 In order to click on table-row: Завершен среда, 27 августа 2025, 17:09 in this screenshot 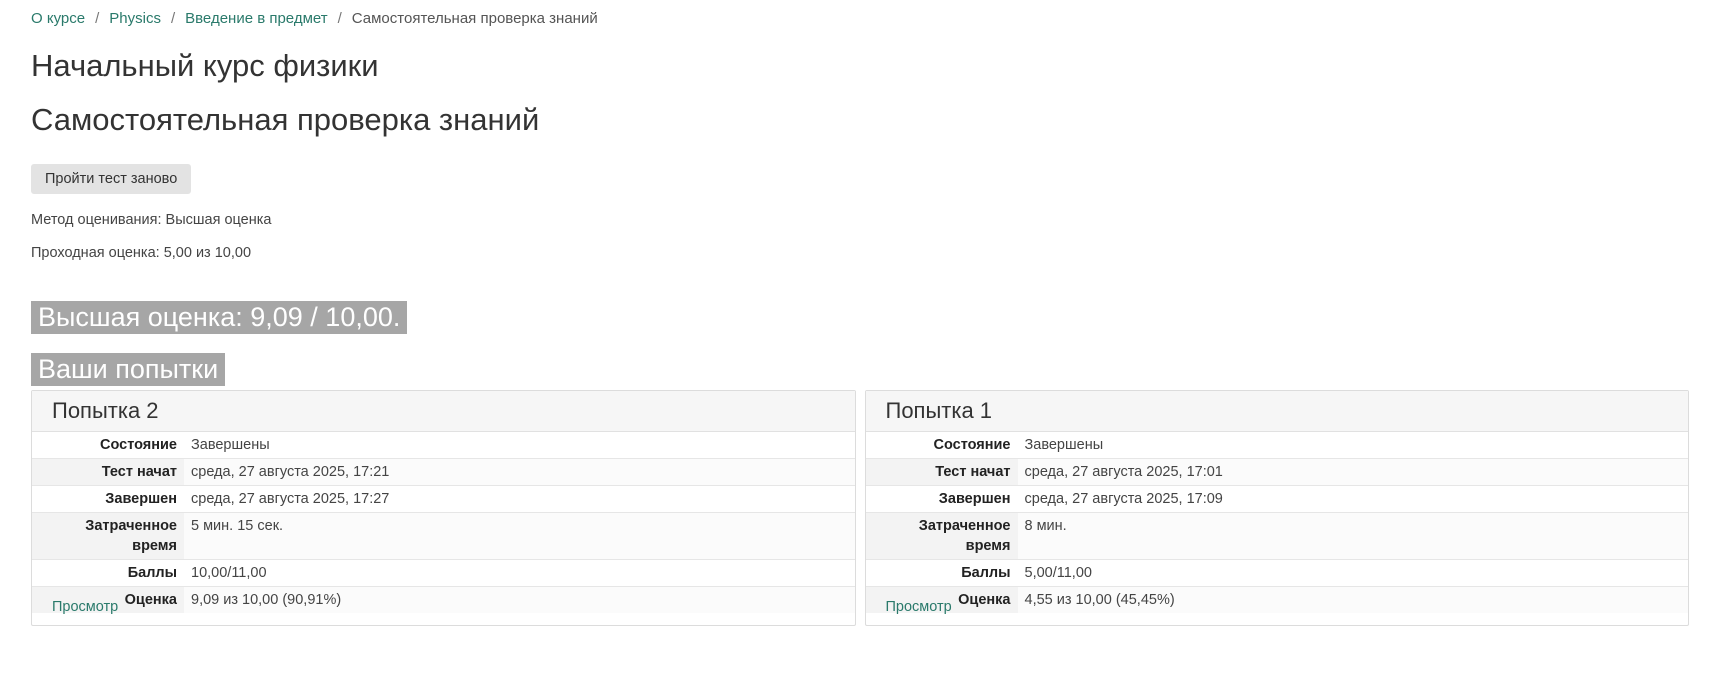, I will do `click(1276, 499)`.